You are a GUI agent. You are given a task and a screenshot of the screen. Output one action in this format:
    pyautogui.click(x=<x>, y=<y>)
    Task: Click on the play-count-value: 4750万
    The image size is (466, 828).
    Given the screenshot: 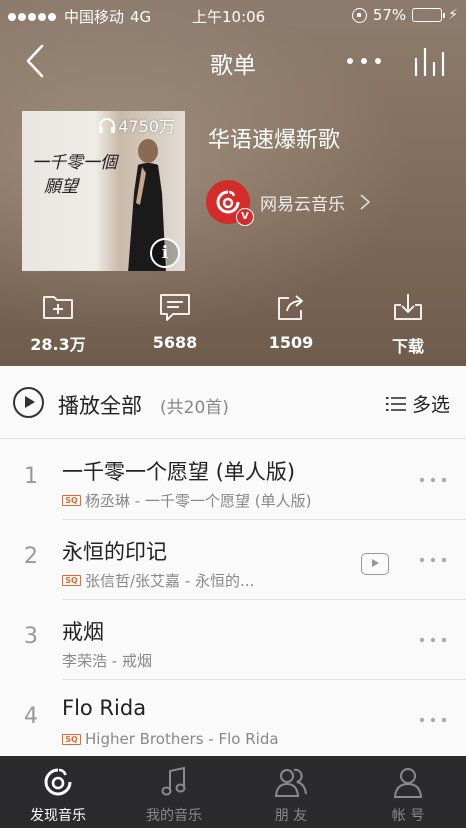 What is the action you would take?
    pyautogui.click(x=146, y=126)
    